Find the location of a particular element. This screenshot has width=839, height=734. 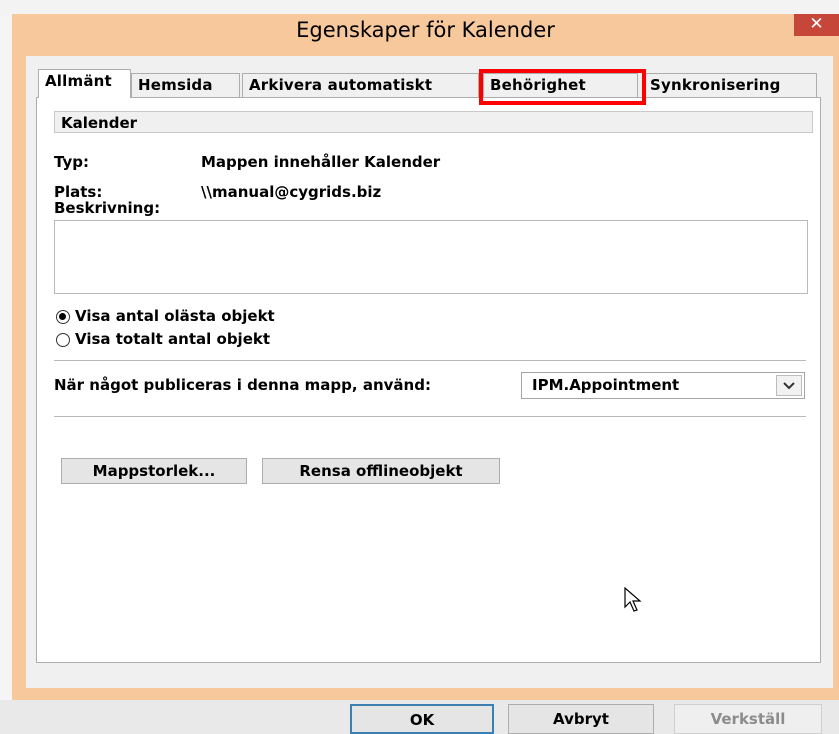

close-icon: ✕ is located at coordinates (816, 24).